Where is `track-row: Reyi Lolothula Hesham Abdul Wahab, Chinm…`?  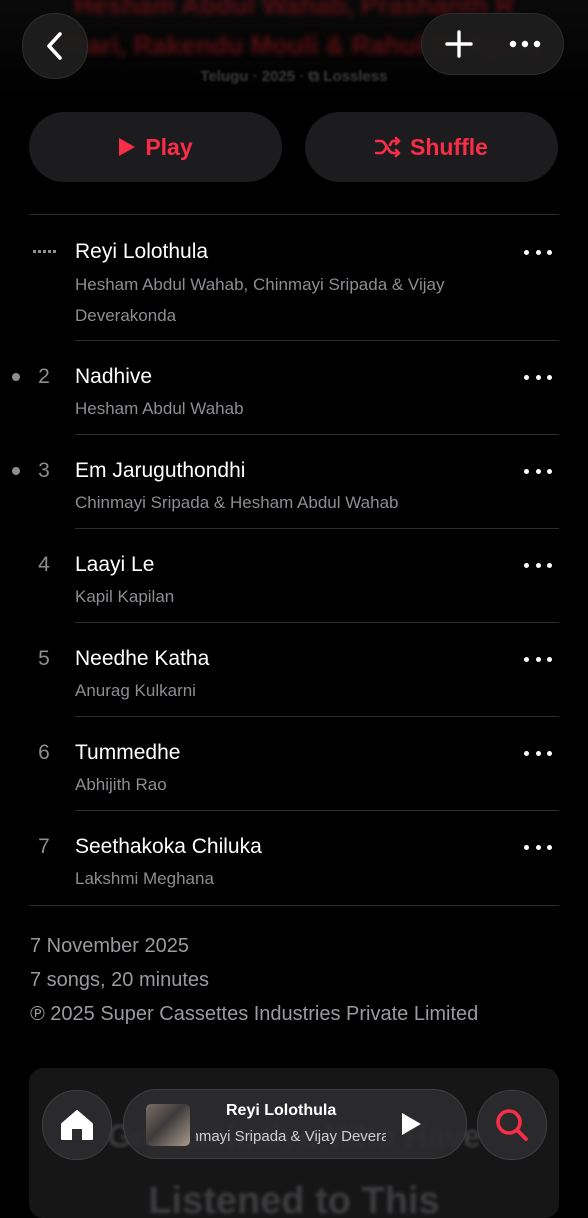 track-row: Reyi Lolothula Hesham Abdul Wahab, Chinm… is located at coordinates (294, 277).